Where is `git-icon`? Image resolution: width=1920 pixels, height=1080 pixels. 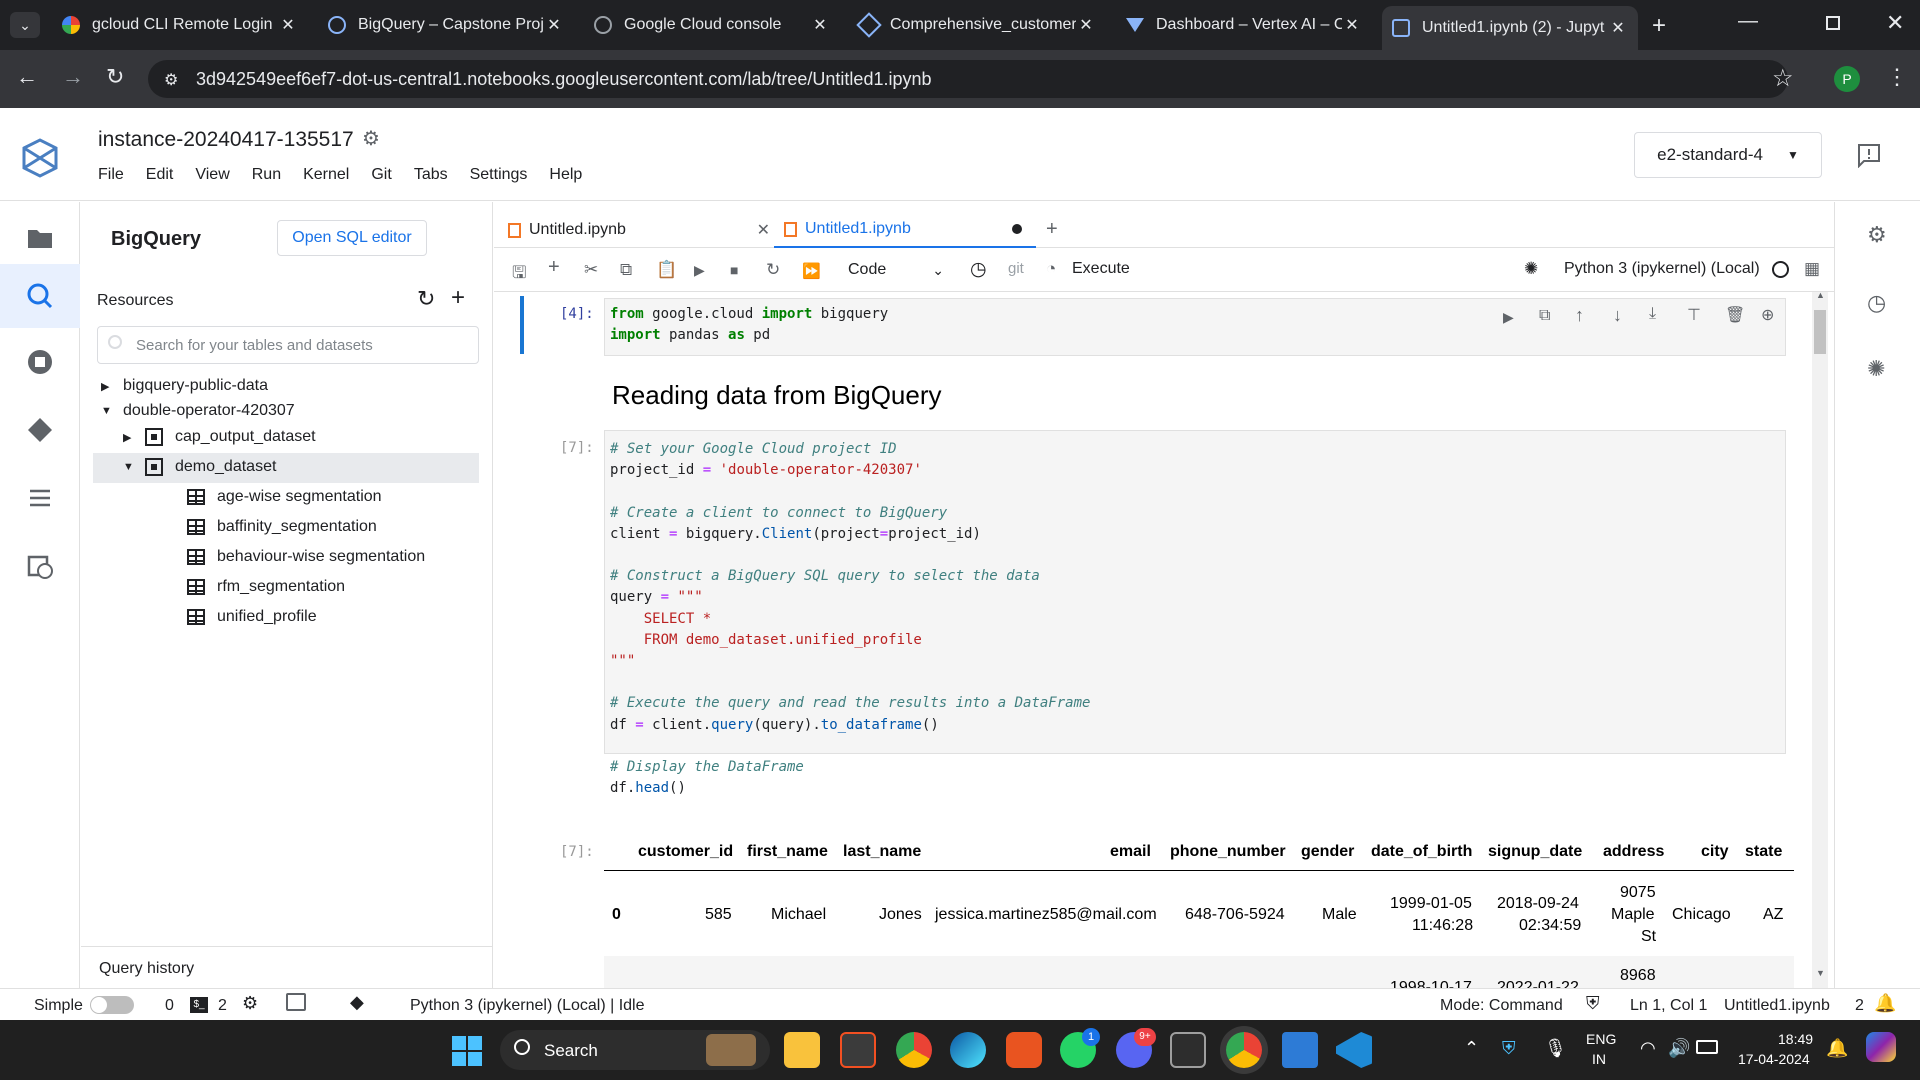
git-icon is located at coordinates (40, 430).